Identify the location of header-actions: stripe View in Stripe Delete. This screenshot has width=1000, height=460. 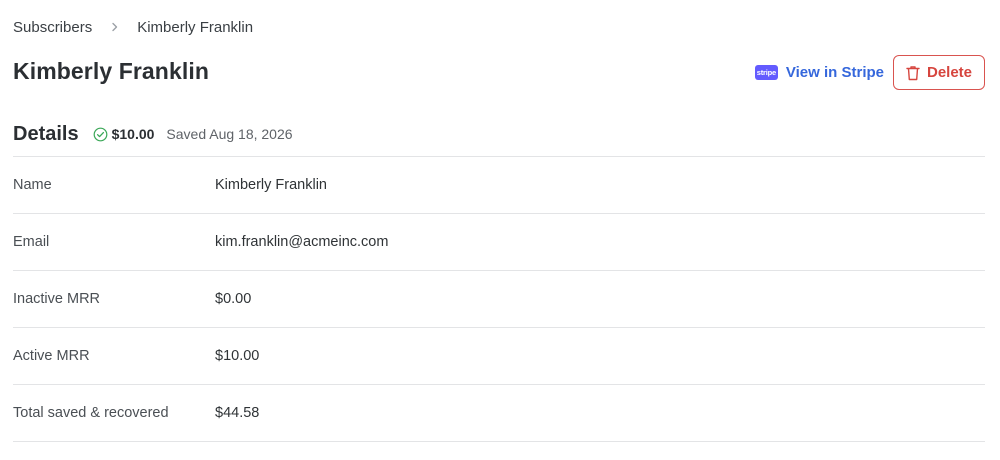
(869, 72).